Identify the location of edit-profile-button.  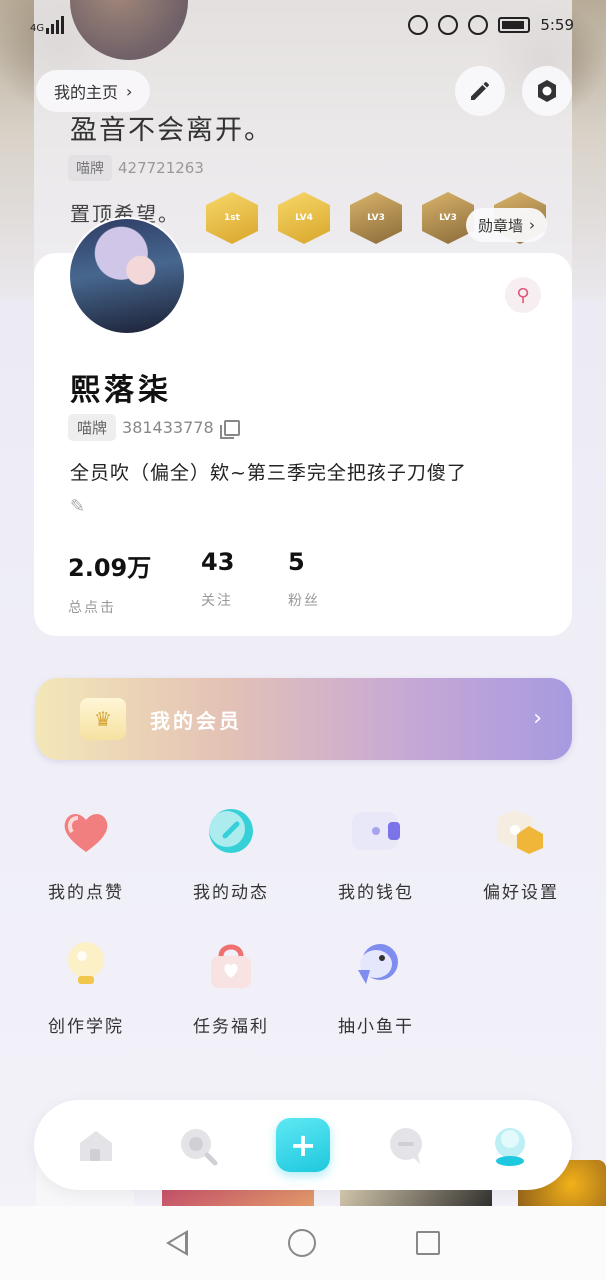
(480, 91).